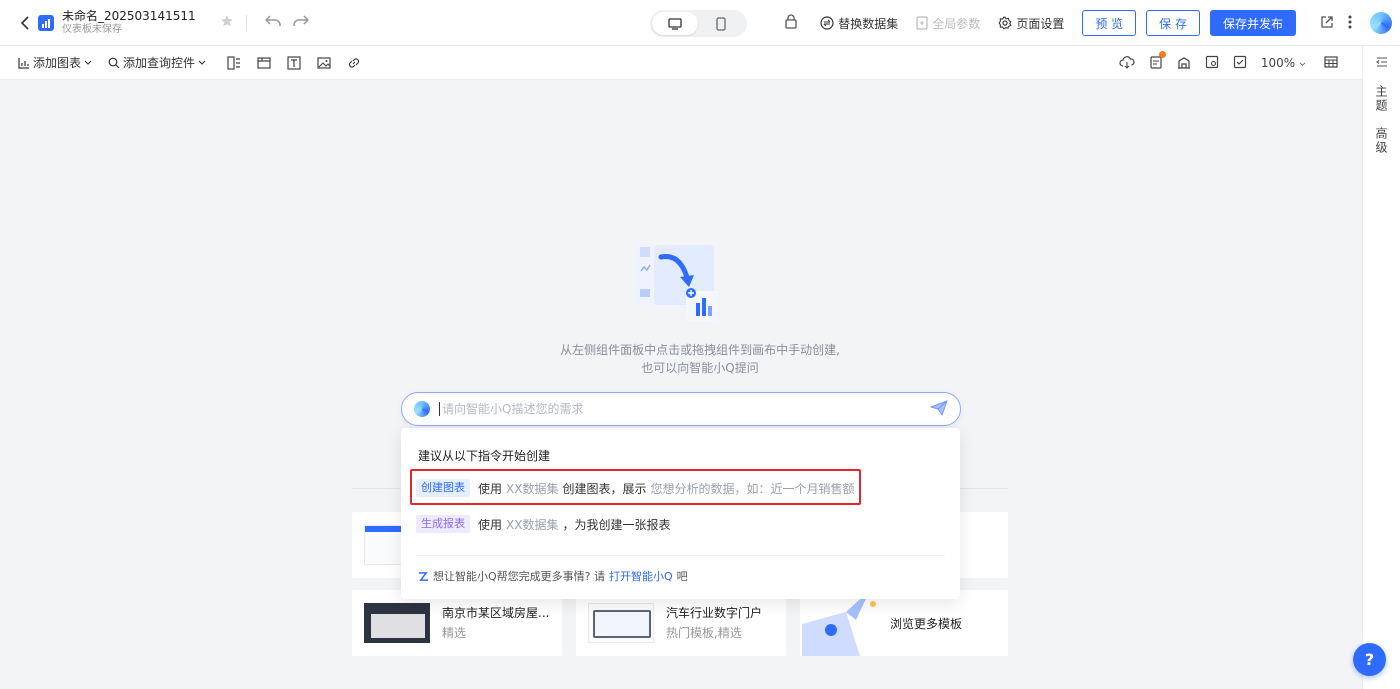  I want to click on add-query-label: 添加查询控件, so click(159, 63).